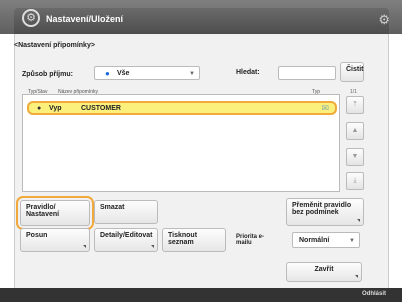 The width and height of the screenshot is (402, 302). What do you see at coordinates (250, 240) in the screenshot?
I see `priority-label: Priorita e-mailu` at bounding box center [250, 240].